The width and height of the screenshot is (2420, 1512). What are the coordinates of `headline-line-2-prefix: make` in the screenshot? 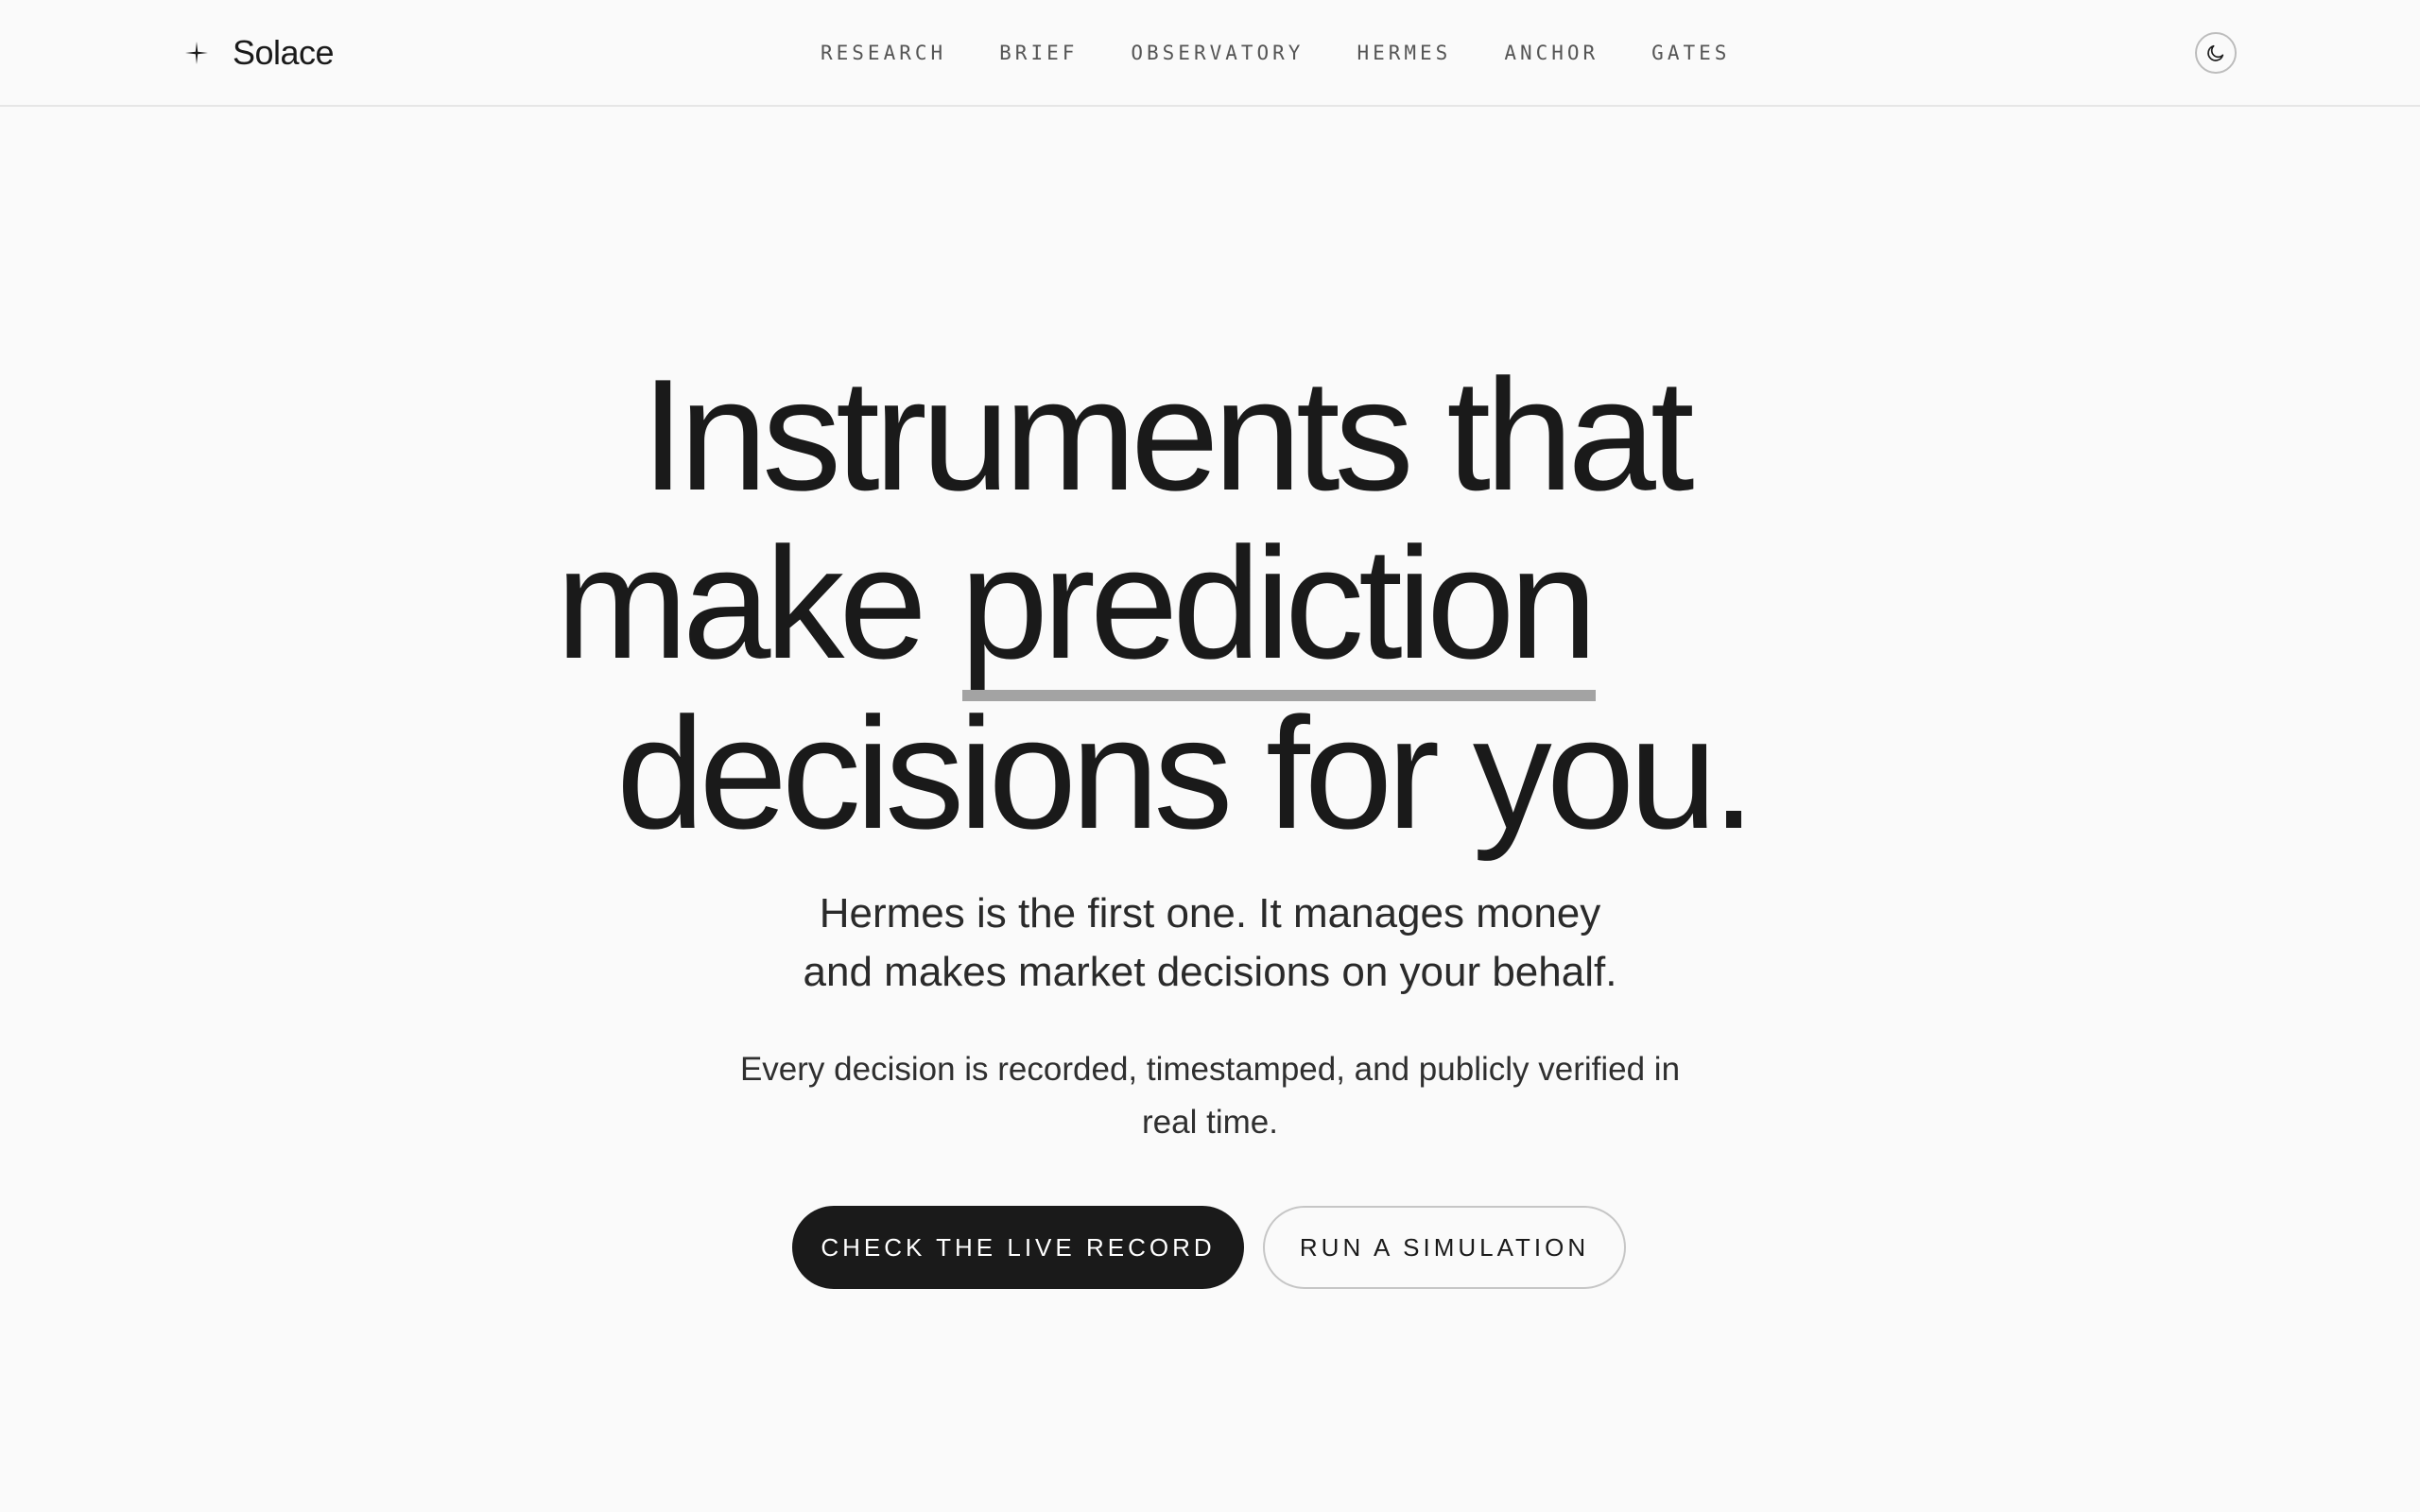 It's located at (758, 603).